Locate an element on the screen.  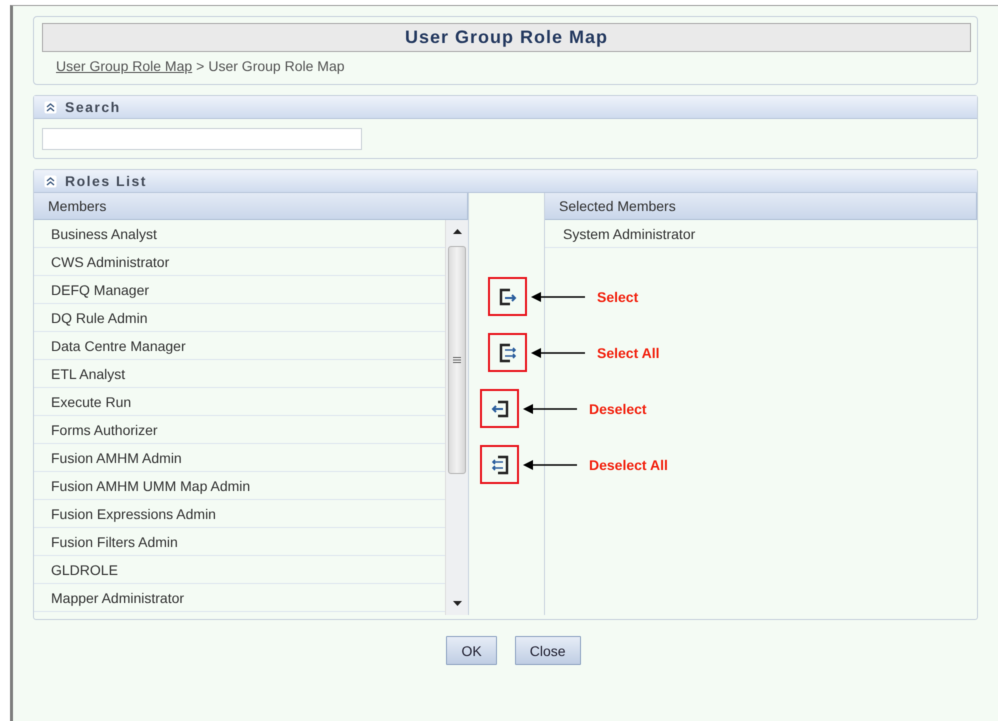
annotation-label: Select All is located at coordinates (628, 352).